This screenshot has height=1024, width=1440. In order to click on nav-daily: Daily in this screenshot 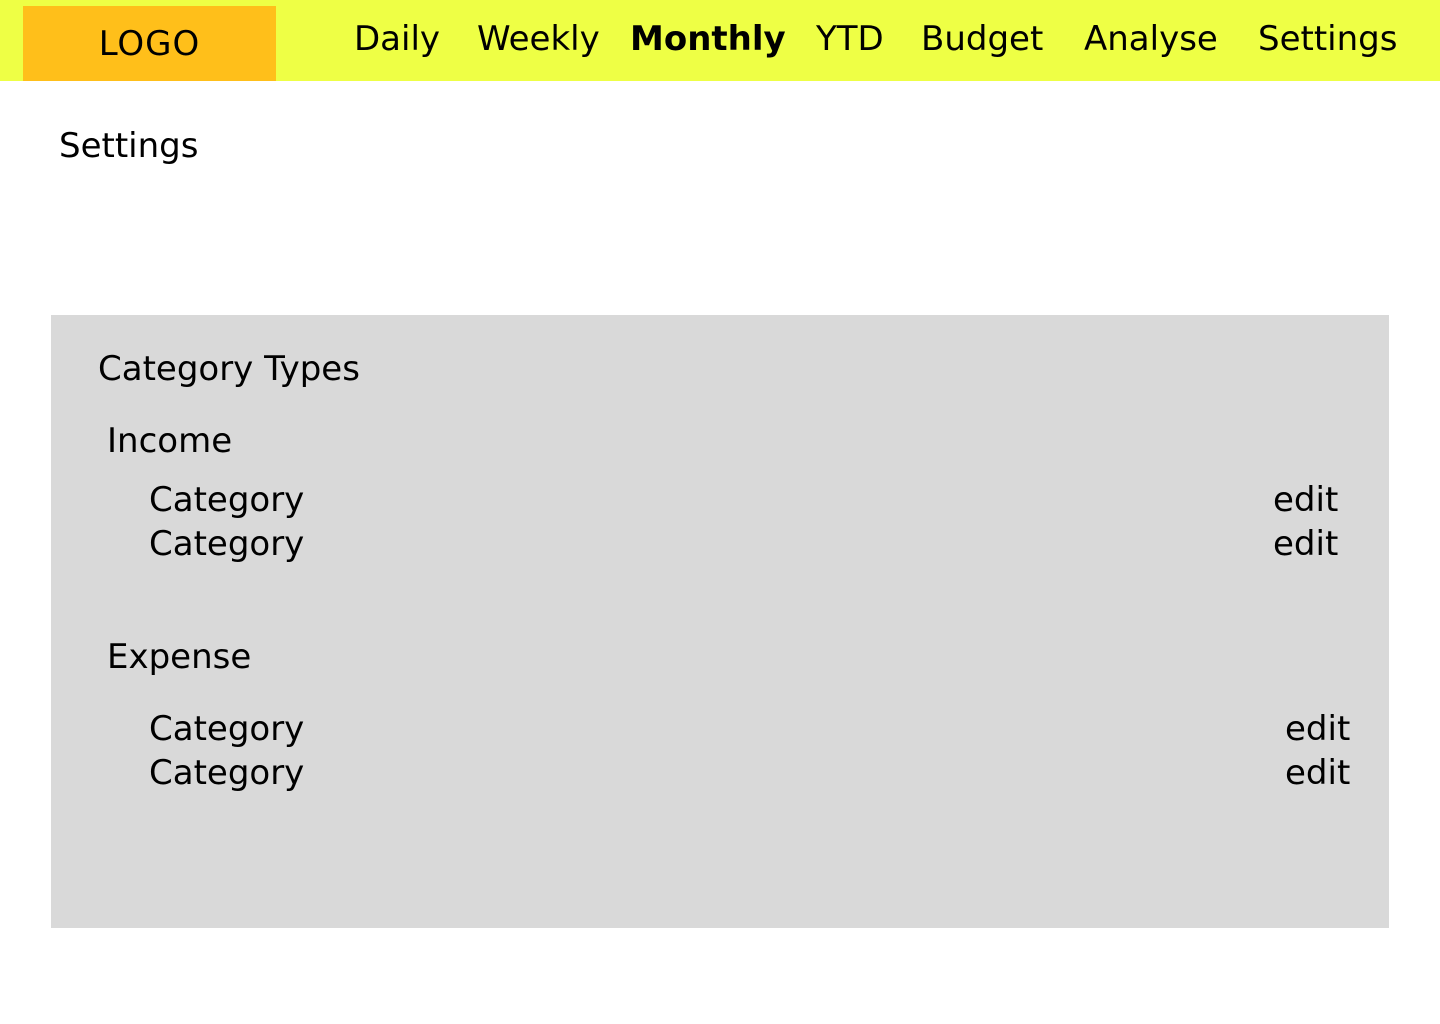, I will do `click(397, 41)`.